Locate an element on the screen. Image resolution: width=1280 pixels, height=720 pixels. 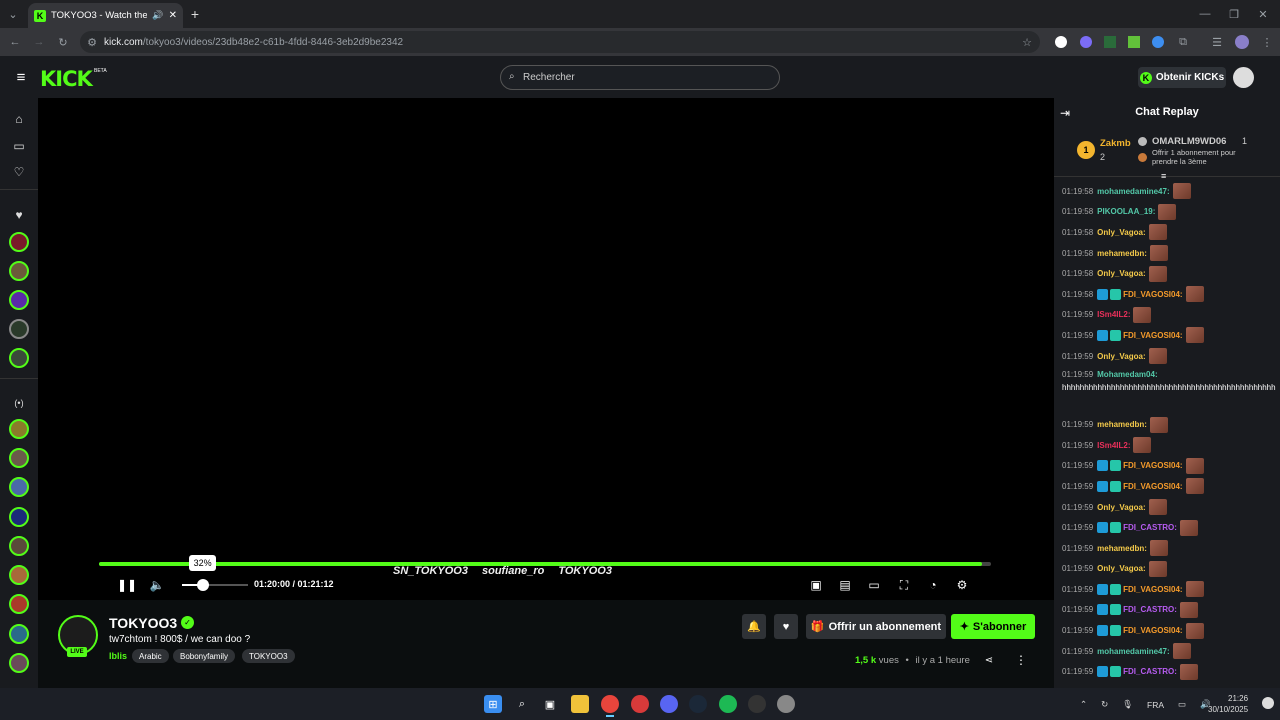
language-indicator: FRA is located at coordinates (1155, 705).